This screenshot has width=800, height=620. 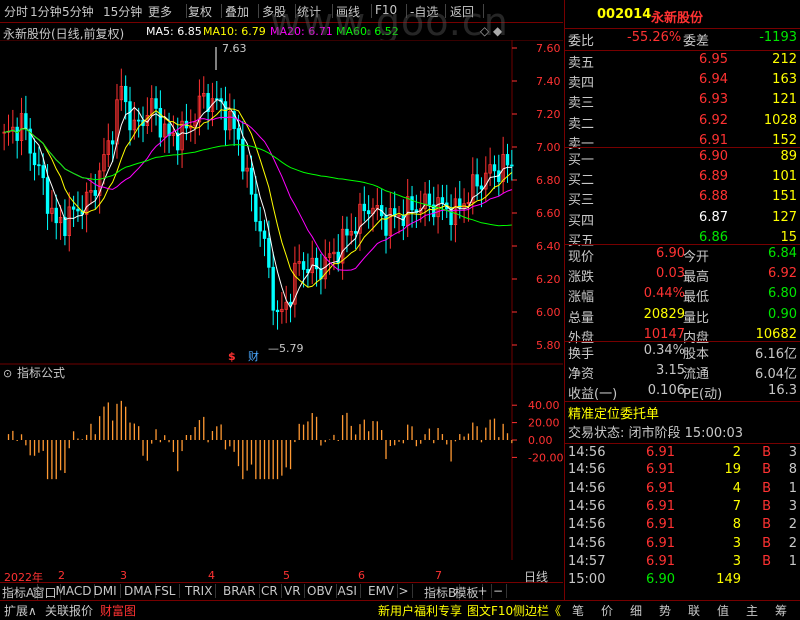 I want to click on indicator-tab-4: DMA, so click(x=140, y=591).